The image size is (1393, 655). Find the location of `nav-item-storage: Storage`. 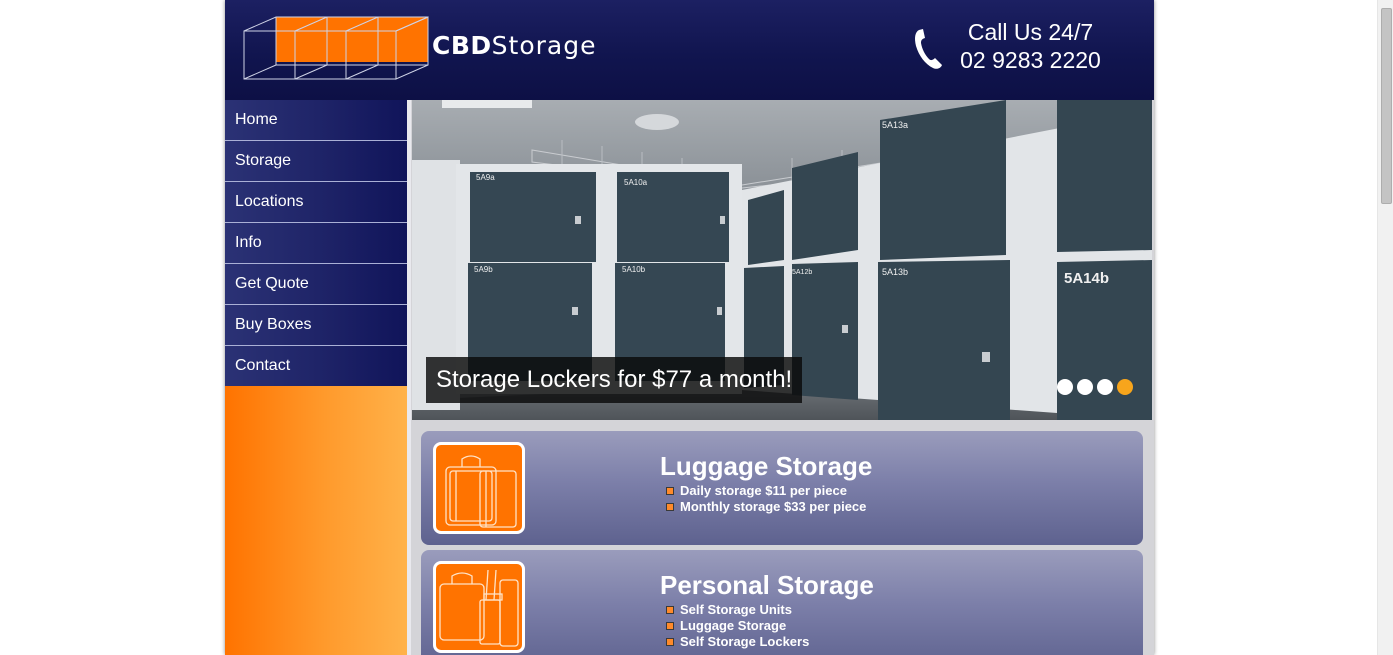

nav-item-storage: Storage is located at coordinates (316, 161).